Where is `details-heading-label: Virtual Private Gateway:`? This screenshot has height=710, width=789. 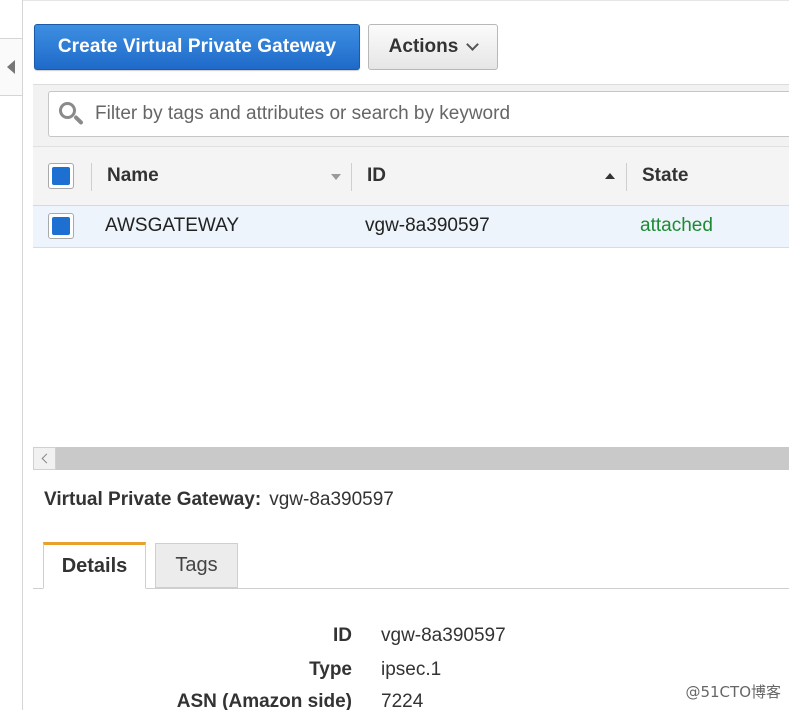 details-heading-label: Virtual Private Gateway: is located at coordinates (153, 499).